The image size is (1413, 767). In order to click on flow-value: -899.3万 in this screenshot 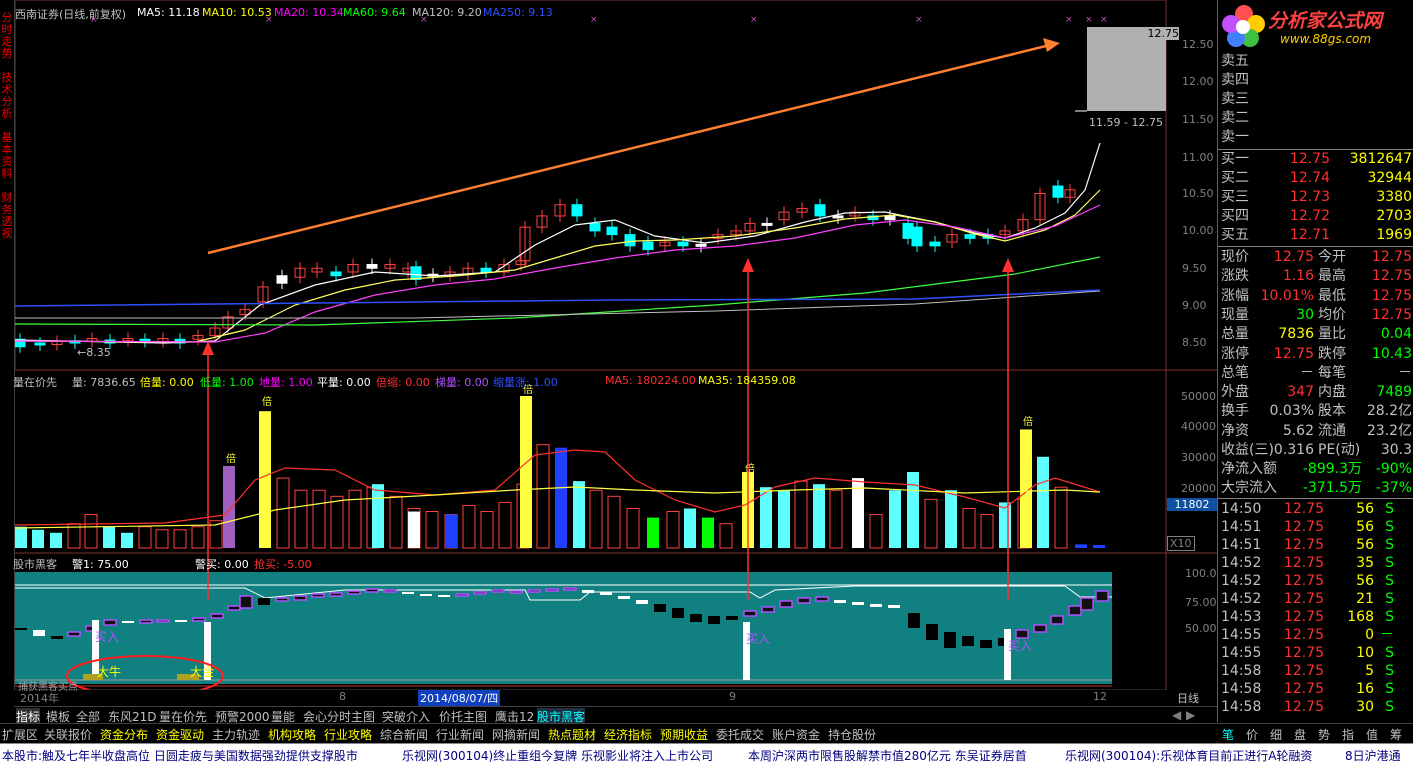, I will do `click(1332, 469)`.